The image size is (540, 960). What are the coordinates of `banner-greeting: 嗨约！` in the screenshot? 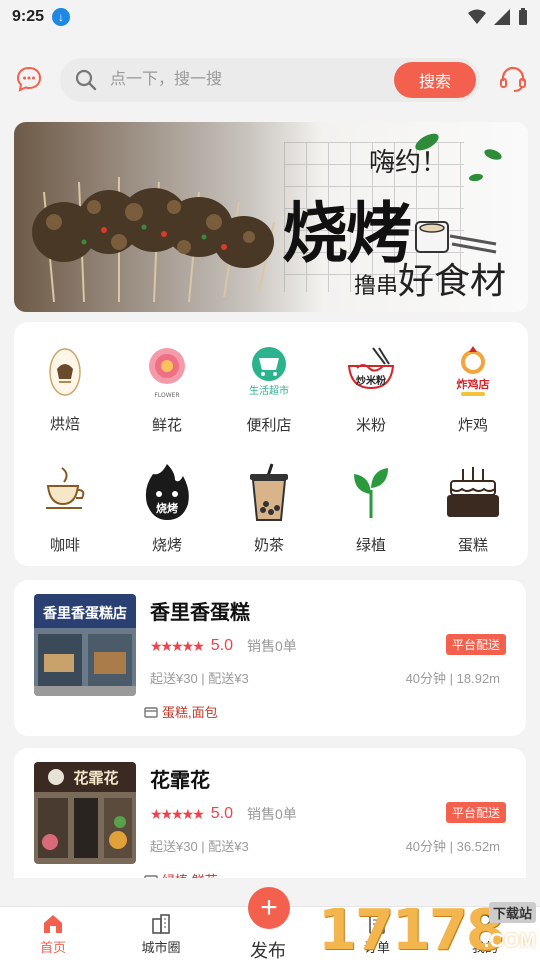 It's located at (408, 163).